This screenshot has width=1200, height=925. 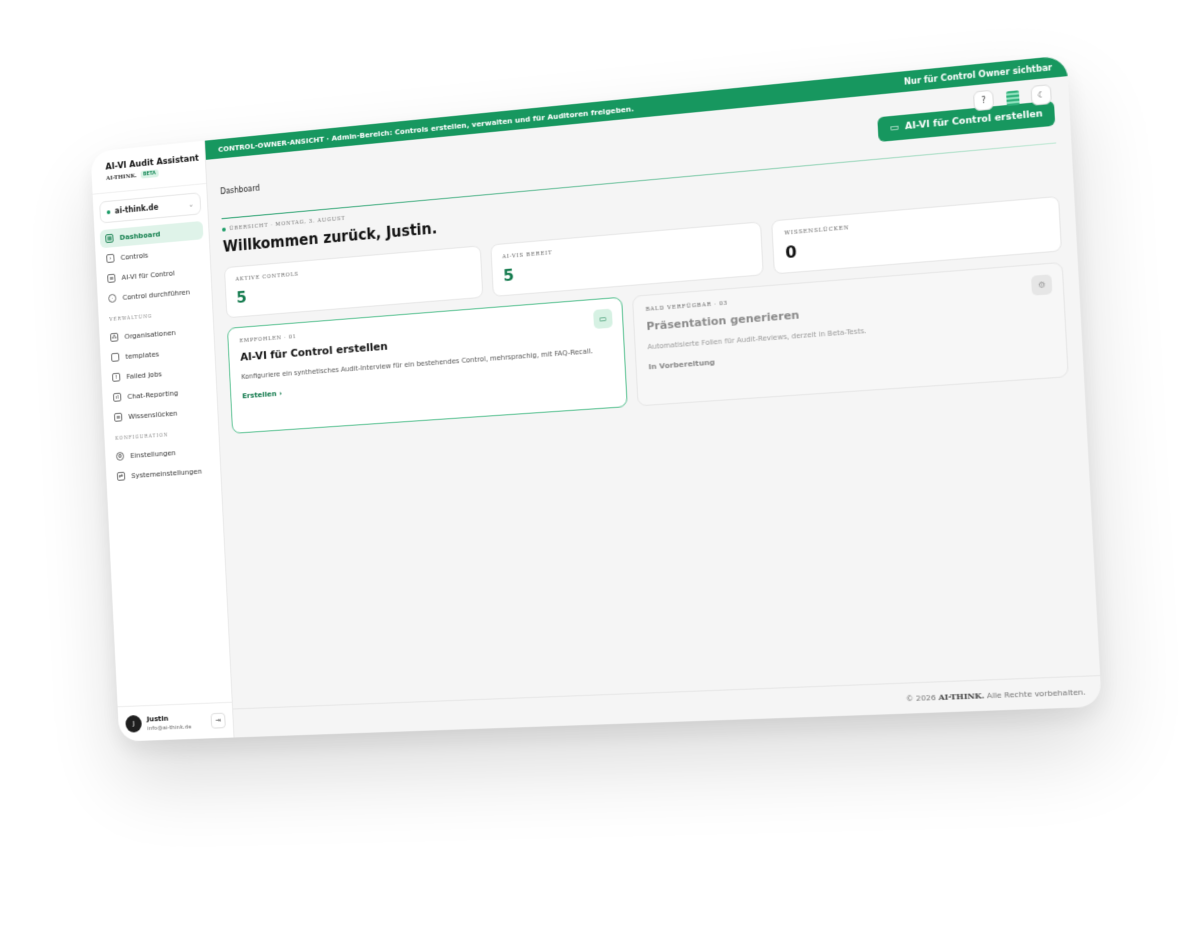 What do you see at coordinates (148, 167) in the screenshot?
I see `brand: AI-VI Audit Assistant AI-THINK. BETA` at bounding box center [148, 167].